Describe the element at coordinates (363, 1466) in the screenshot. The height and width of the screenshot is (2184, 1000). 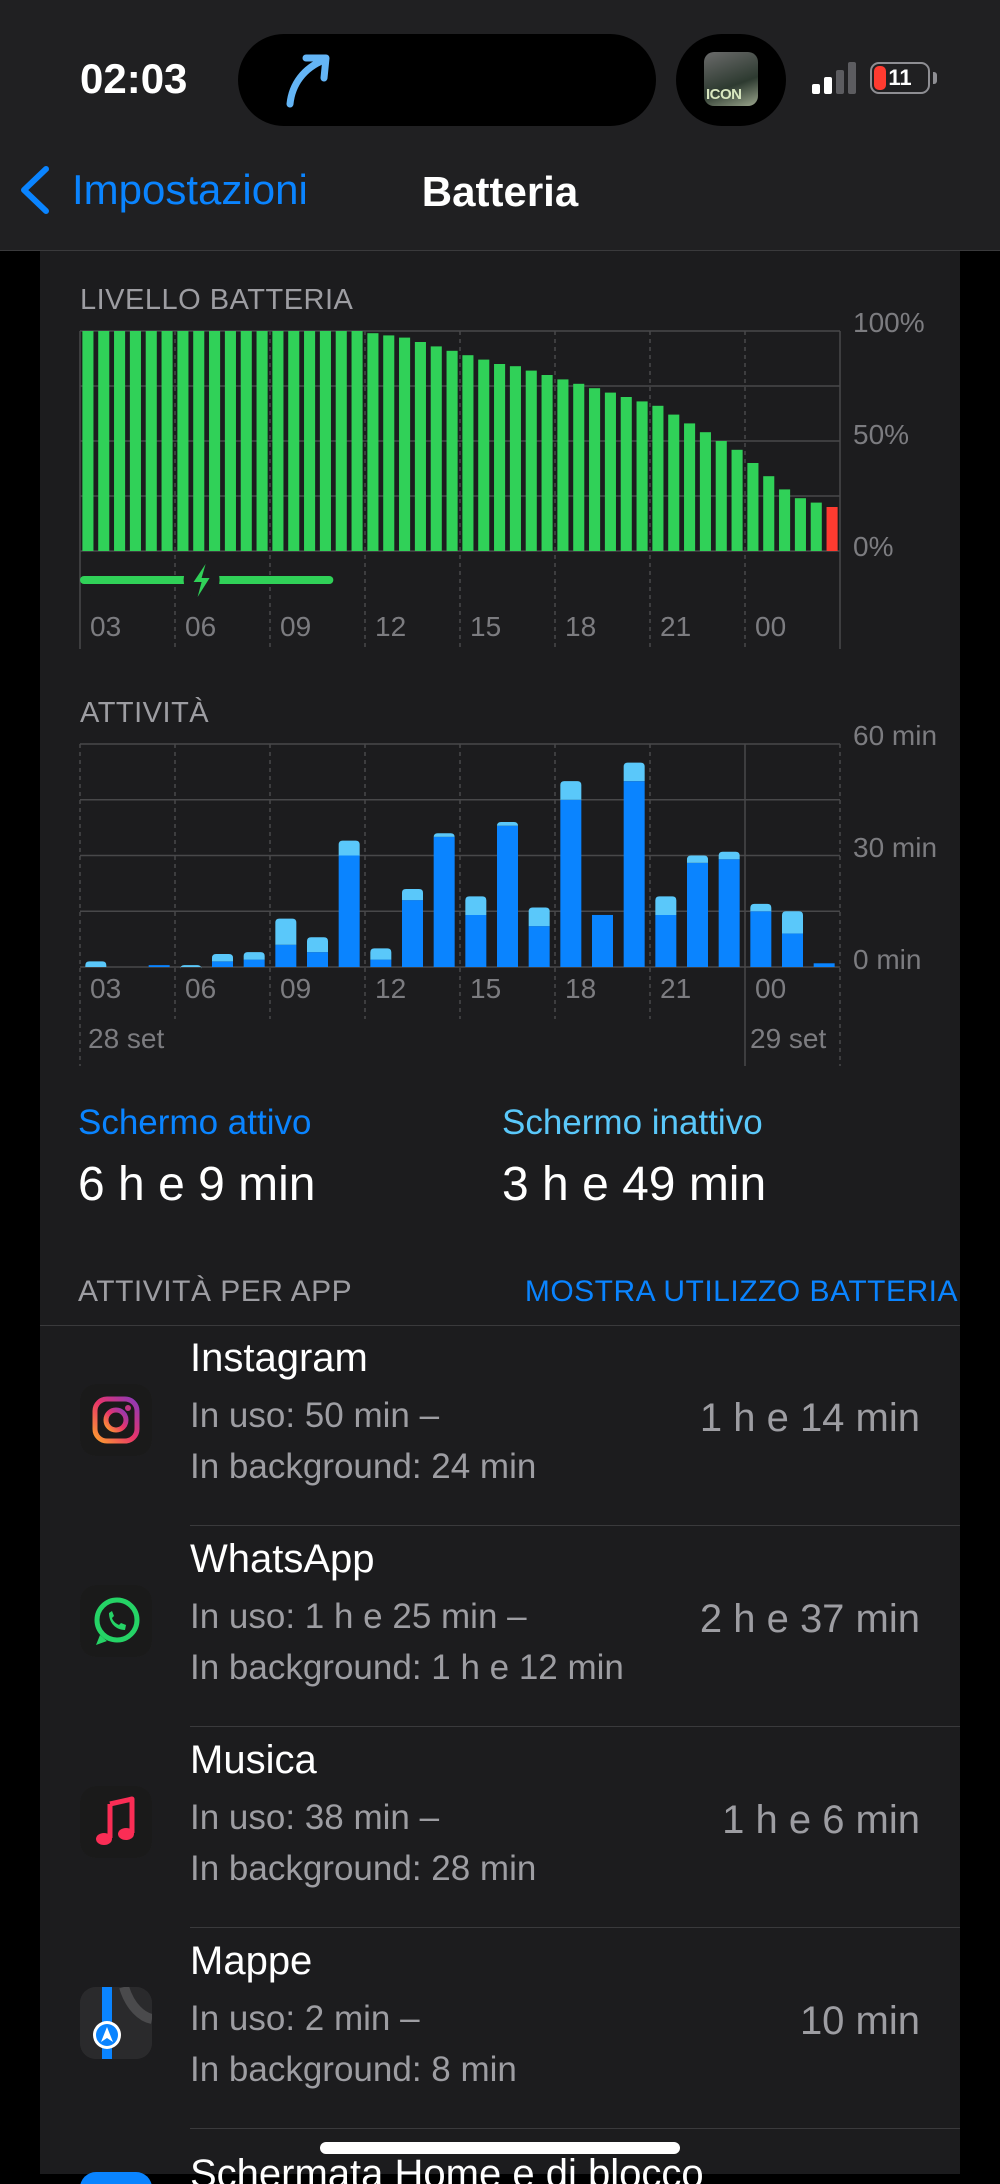
I see `app-background-time: In background: 24 min` at that location.